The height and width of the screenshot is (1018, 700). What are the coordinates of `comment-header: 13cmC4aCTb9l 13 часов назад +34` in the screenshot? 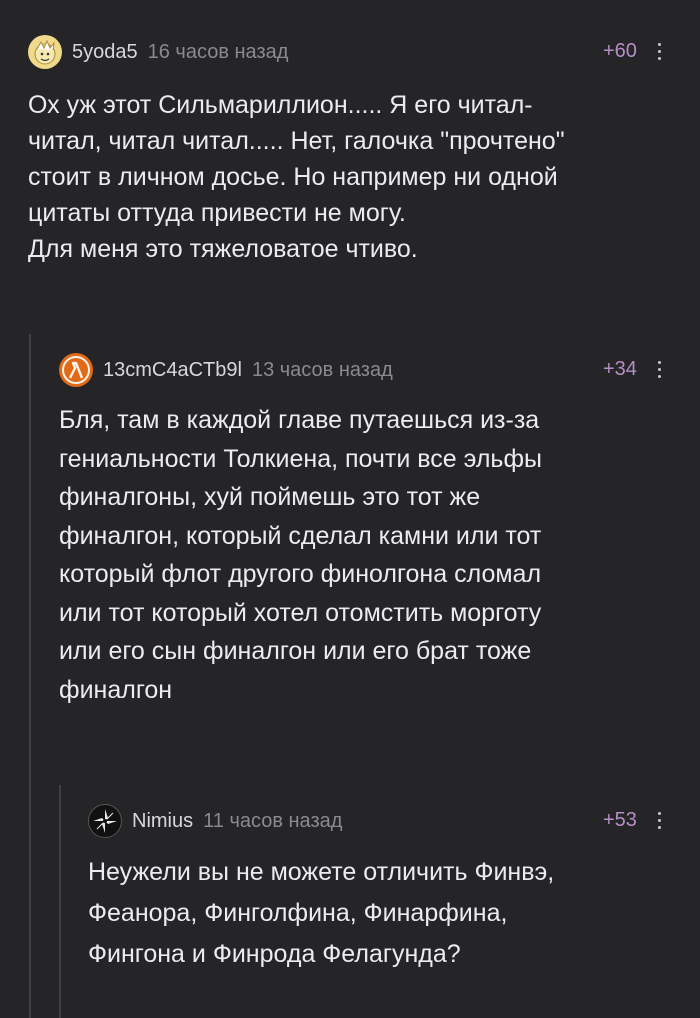 It's located at (369, 370).